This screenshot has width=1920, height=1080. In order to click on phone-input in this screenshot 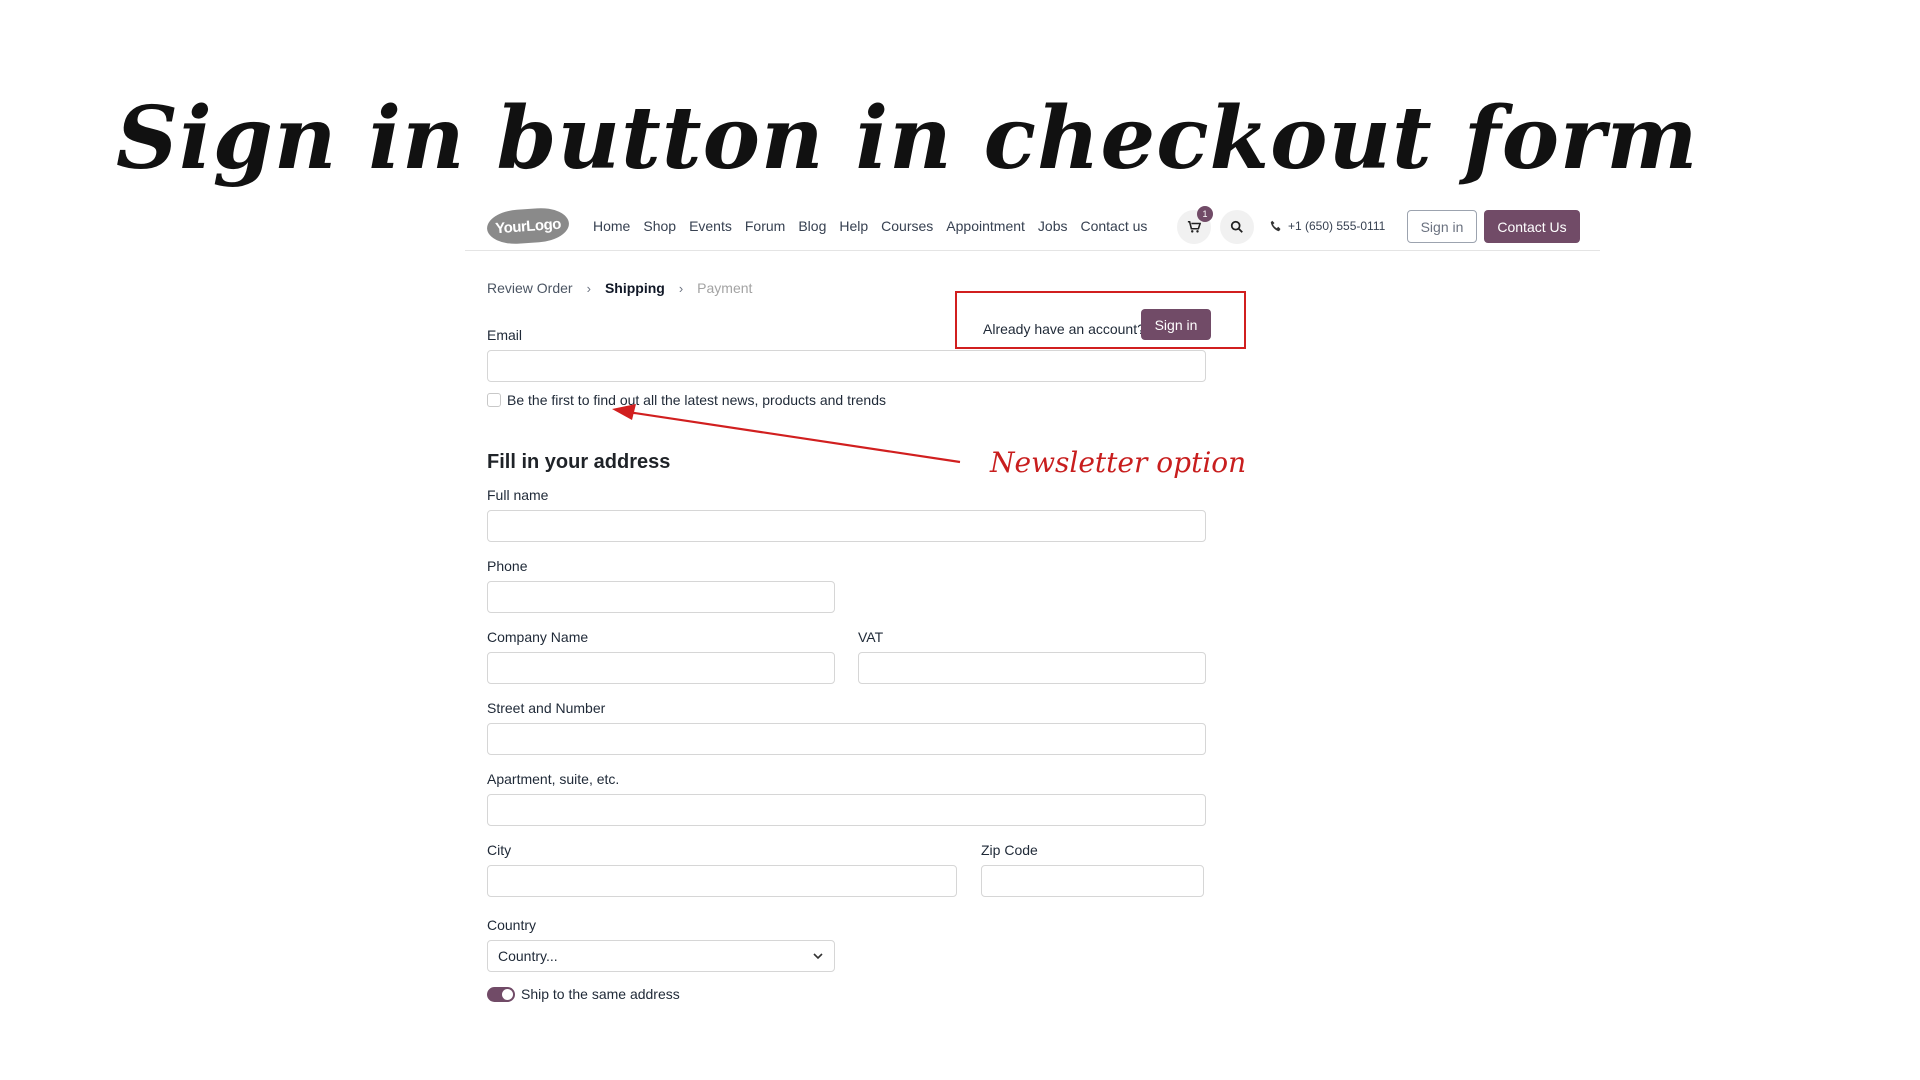, I will do `click(661, 597)`.